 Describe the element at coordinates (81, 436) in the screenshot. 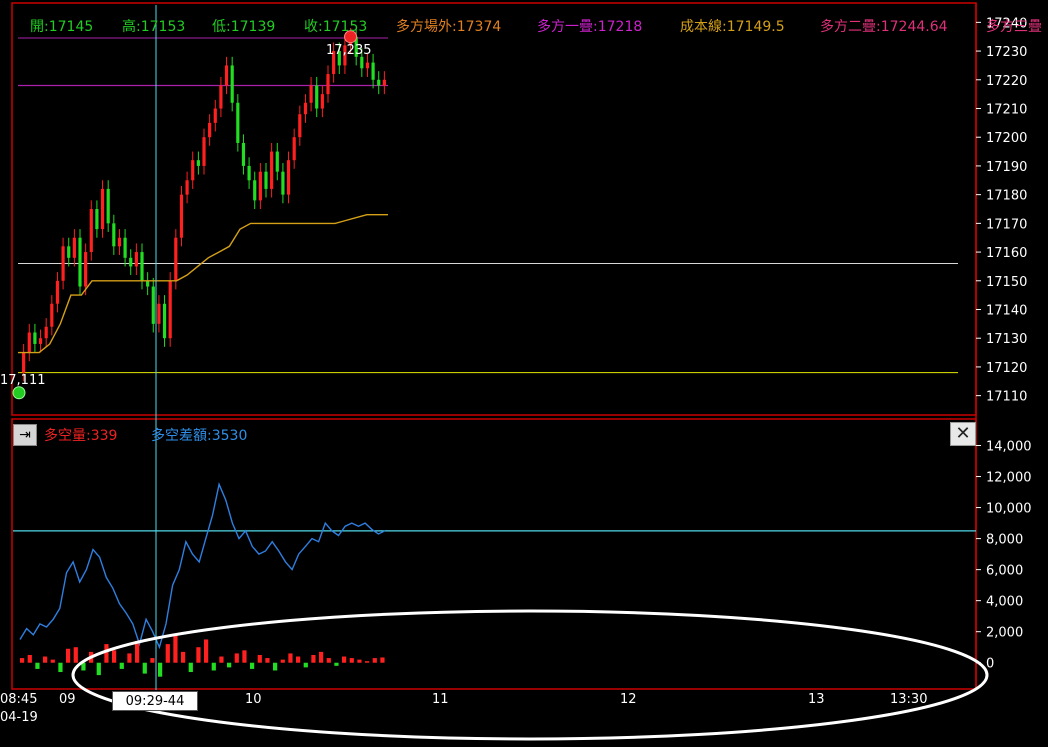

I see `long-short-volume: 多空量:339` at that location.